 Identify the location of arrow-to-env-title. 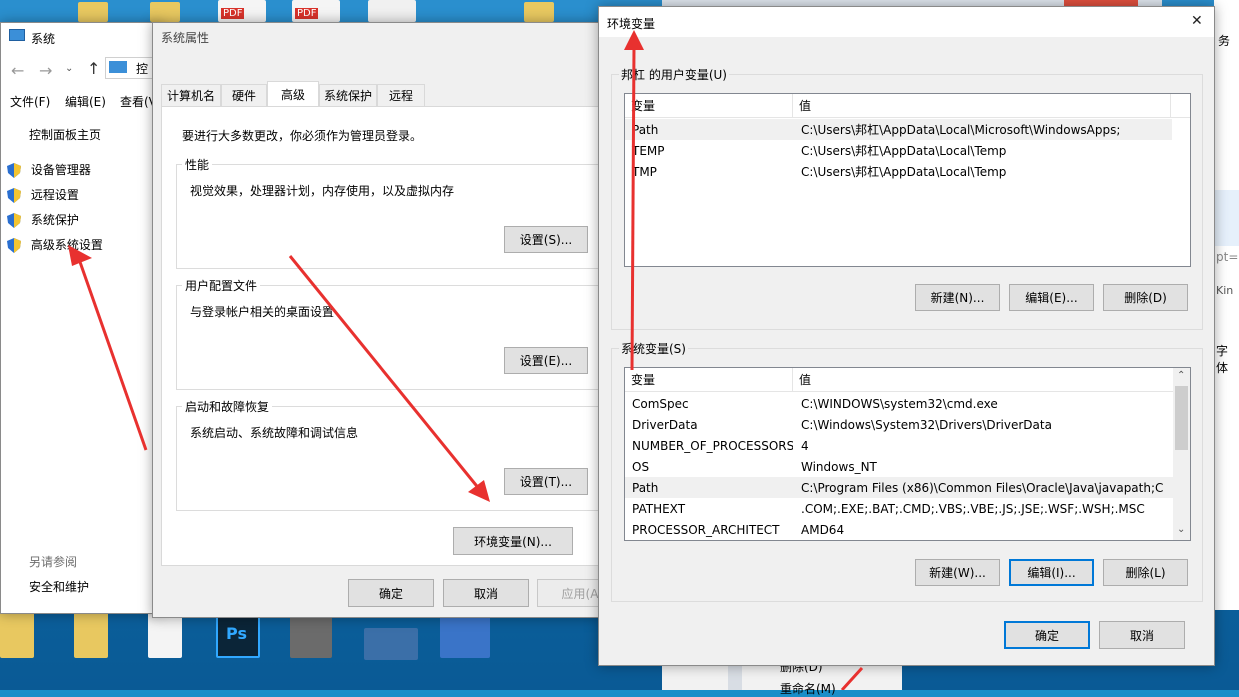
(634, 200).